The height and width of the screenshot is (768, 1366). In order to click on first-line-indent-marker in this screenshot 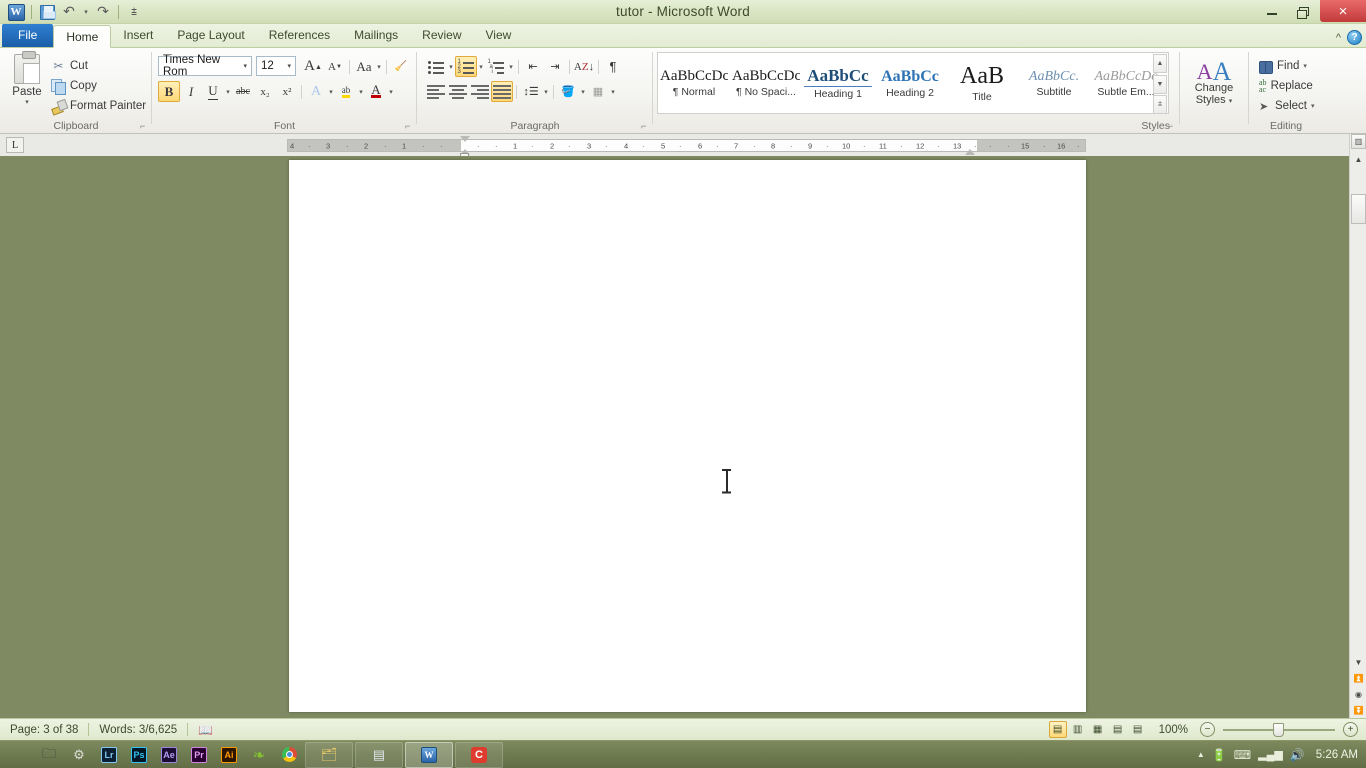, I will do `click(465, 139)`.